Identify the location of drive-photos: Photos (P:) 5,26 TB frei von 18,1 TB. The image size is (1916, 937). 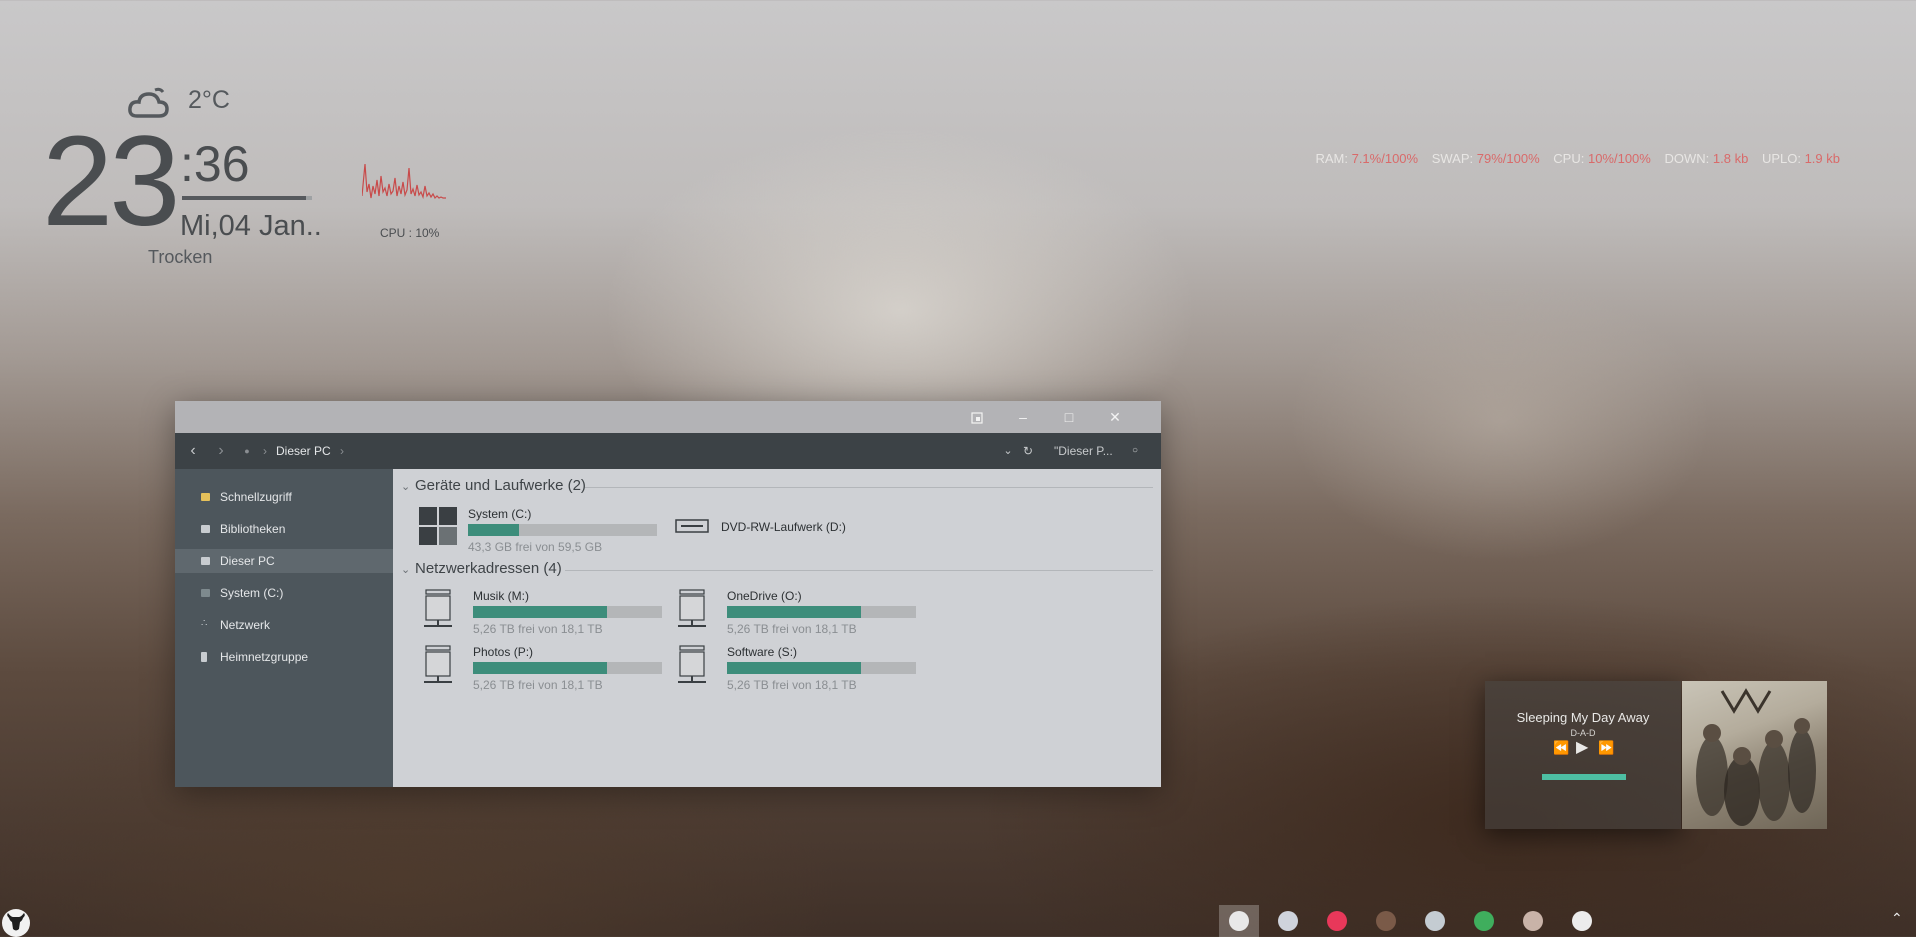
(543, 668).